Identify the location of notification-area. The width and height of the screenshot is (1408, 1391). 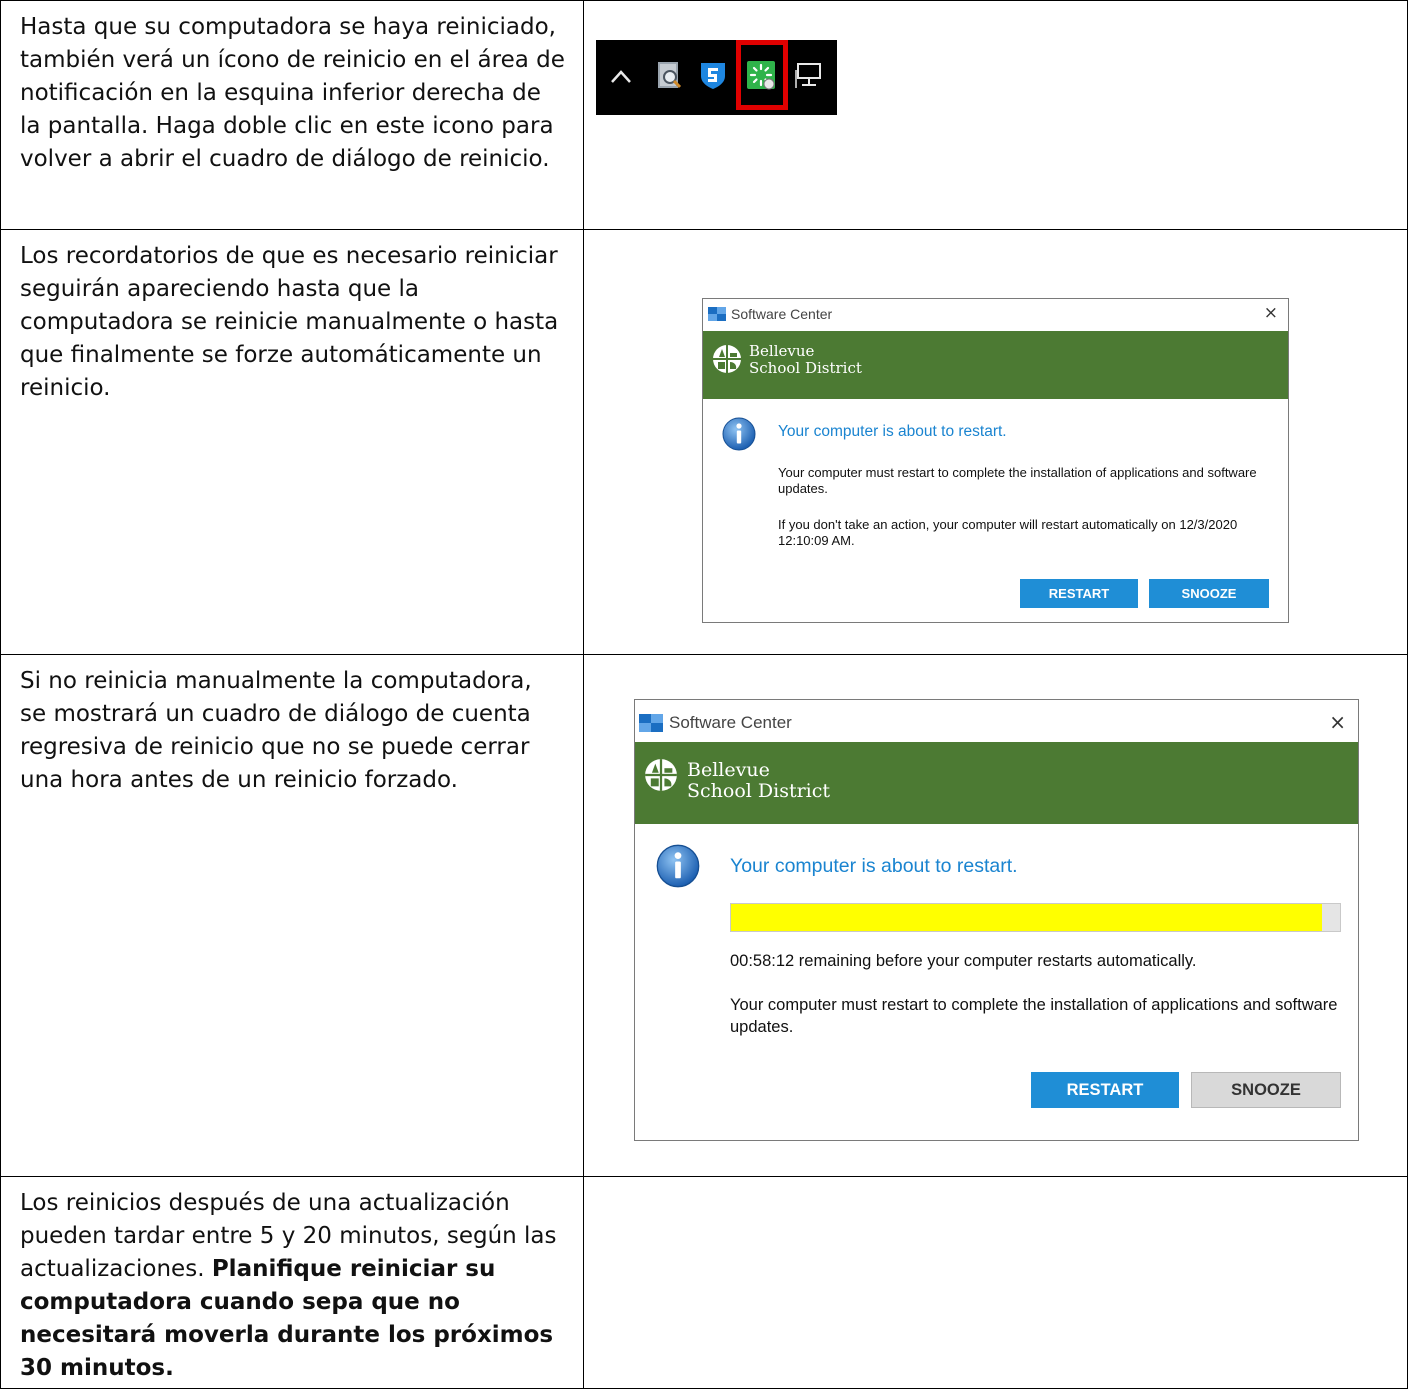
(716, 77).